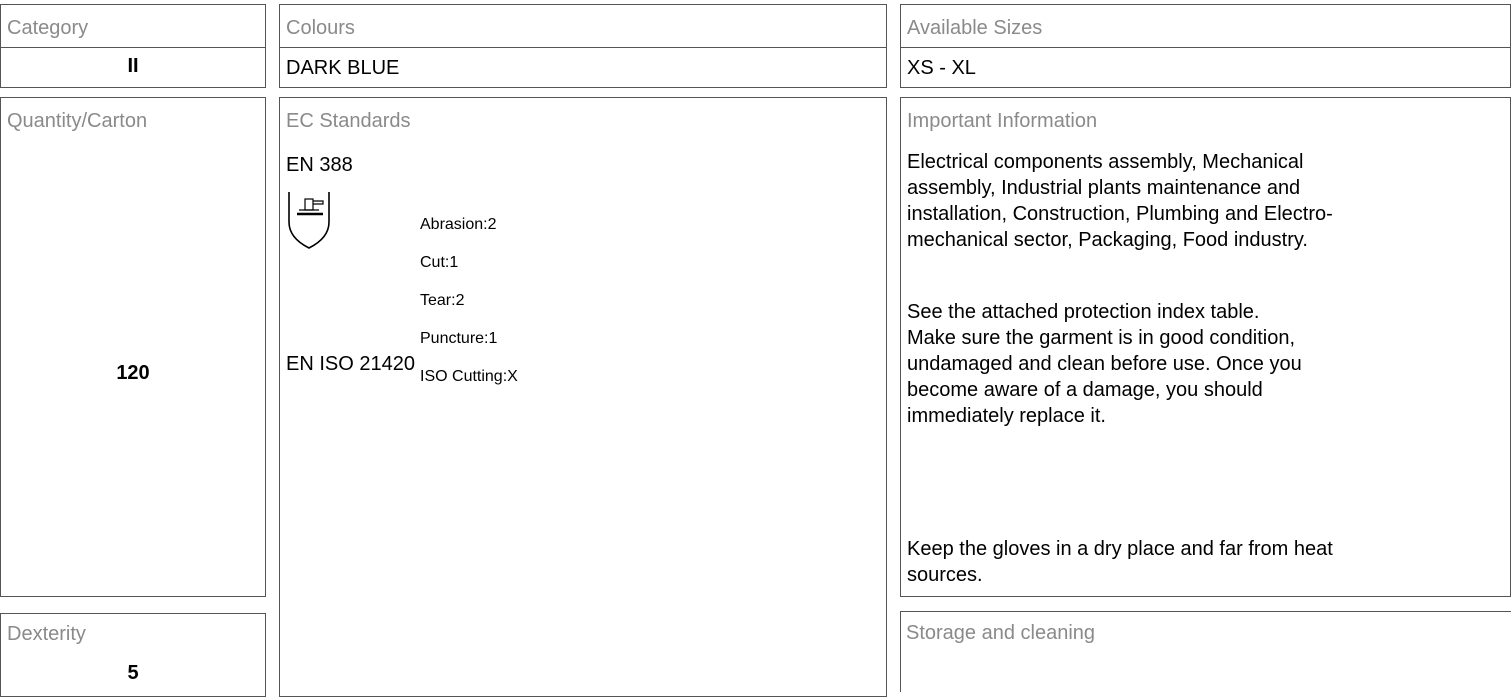 The width and height of the screenshot is (1511, 697). I want to click on colours-box: Colours DARK BLUE, so click(583, 46).